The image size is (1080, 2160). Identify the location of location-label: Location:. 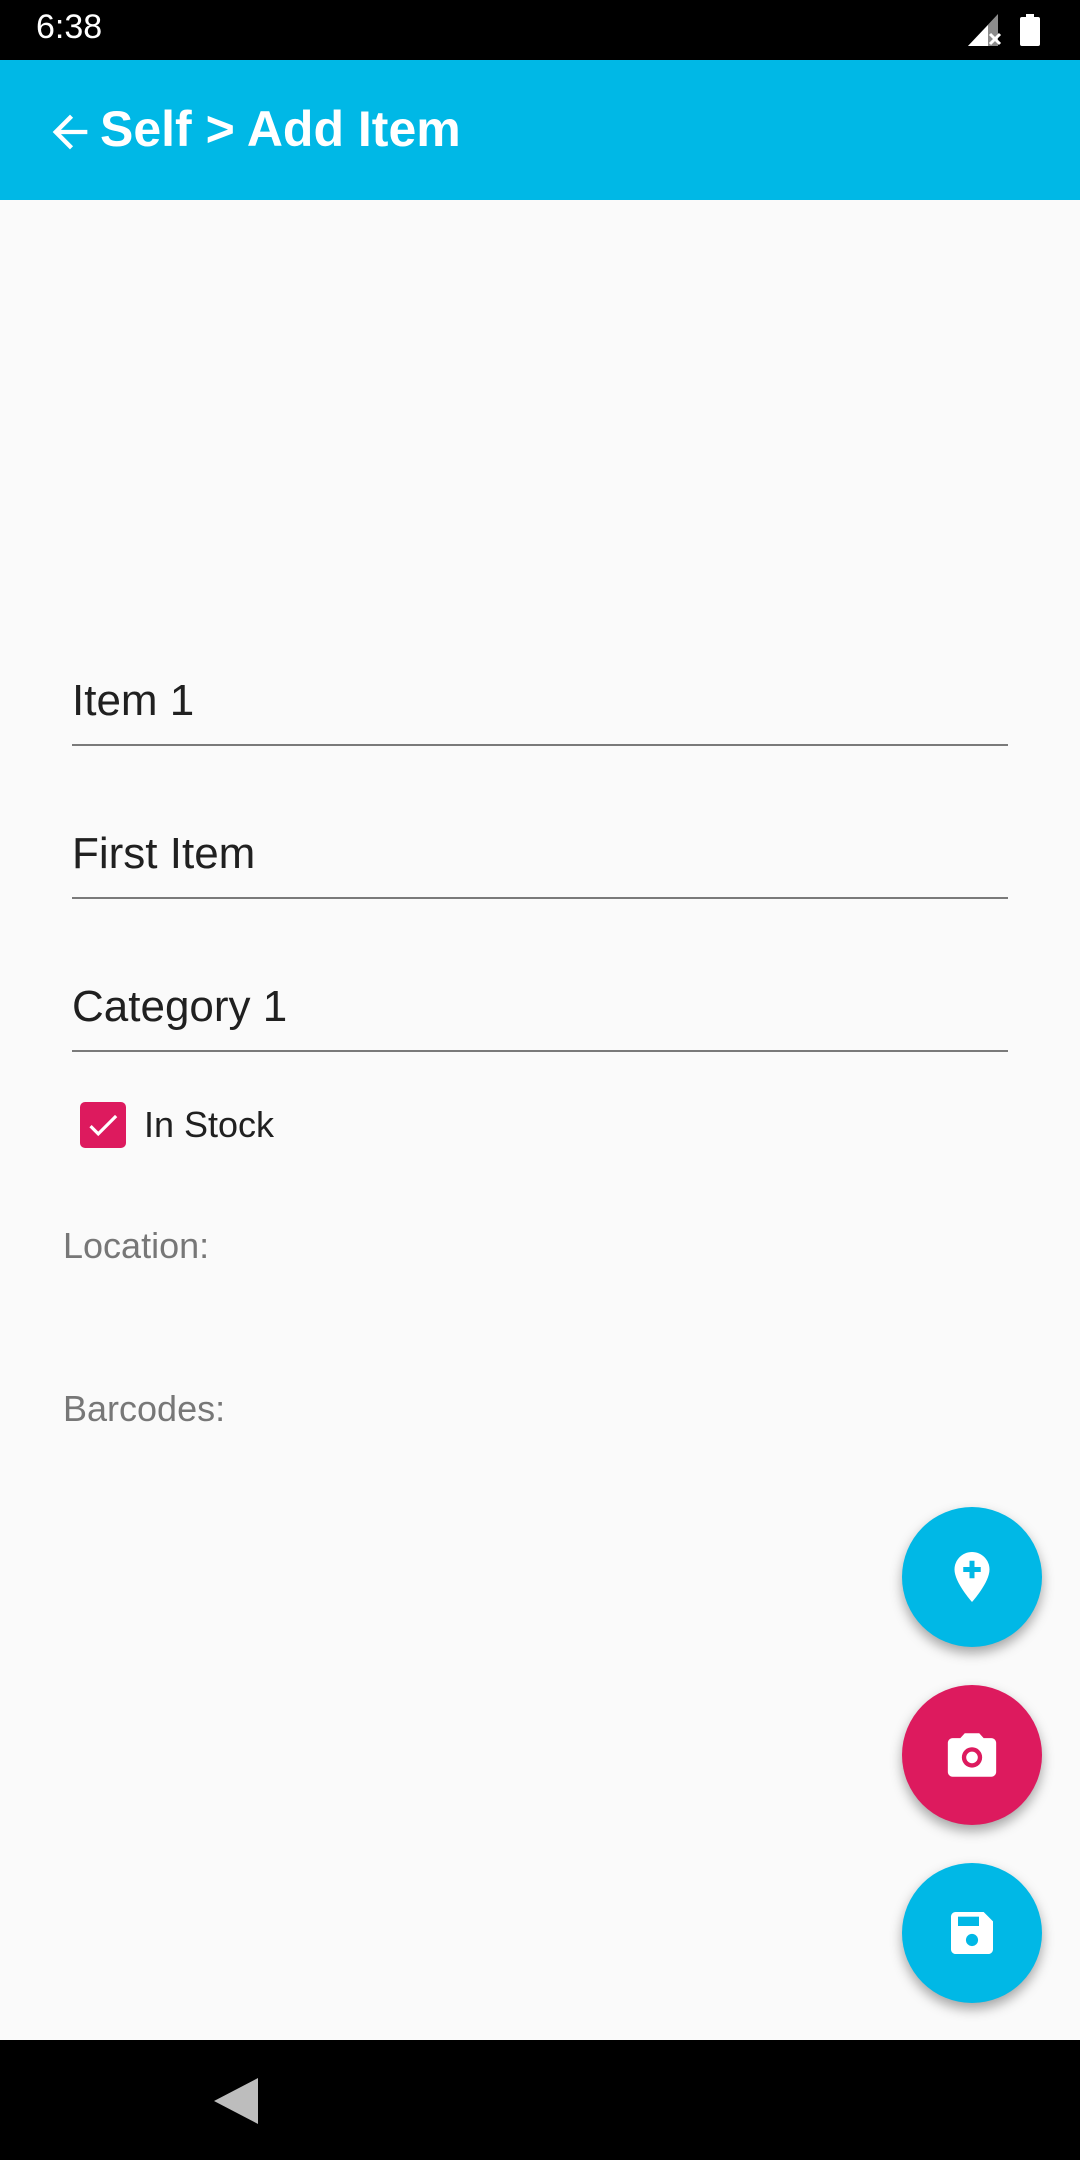
(136, 1245).